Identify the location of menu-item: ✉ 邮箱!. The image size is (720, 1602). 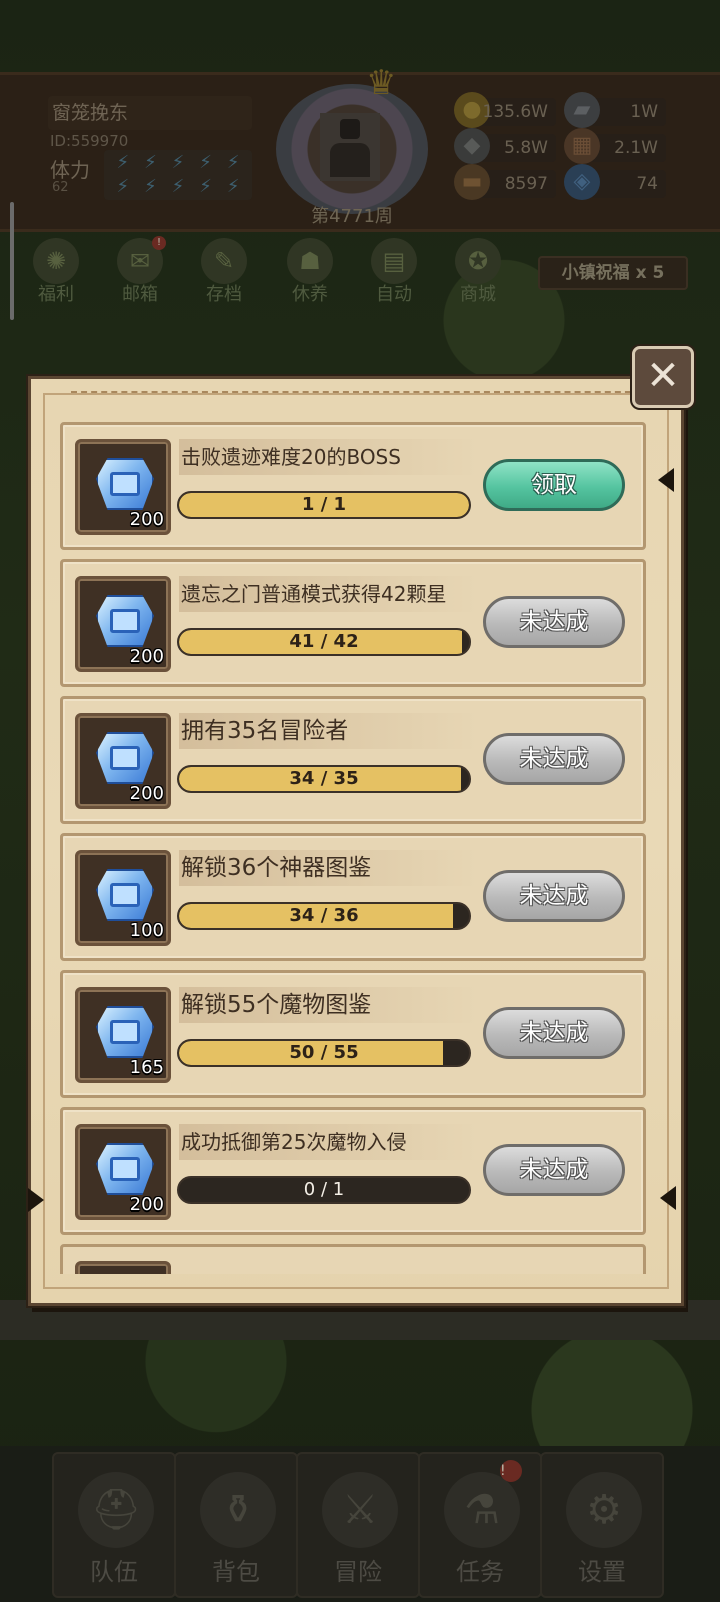
(140, 272).